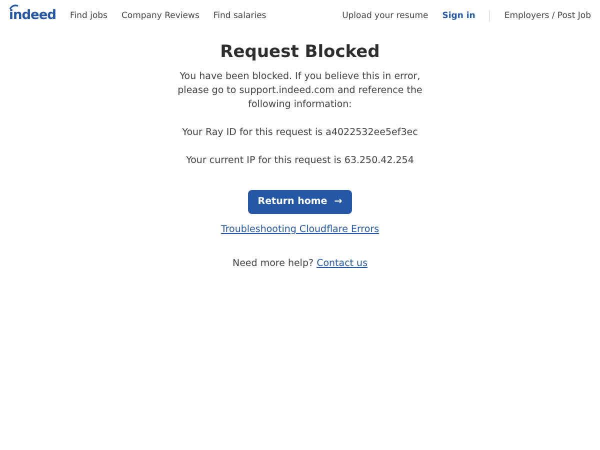 The width and height of the screenshot is (600, 450). I want to click on troubleshooting-link: Troubleshooting Cloudflare Errors, so click(300, 230).